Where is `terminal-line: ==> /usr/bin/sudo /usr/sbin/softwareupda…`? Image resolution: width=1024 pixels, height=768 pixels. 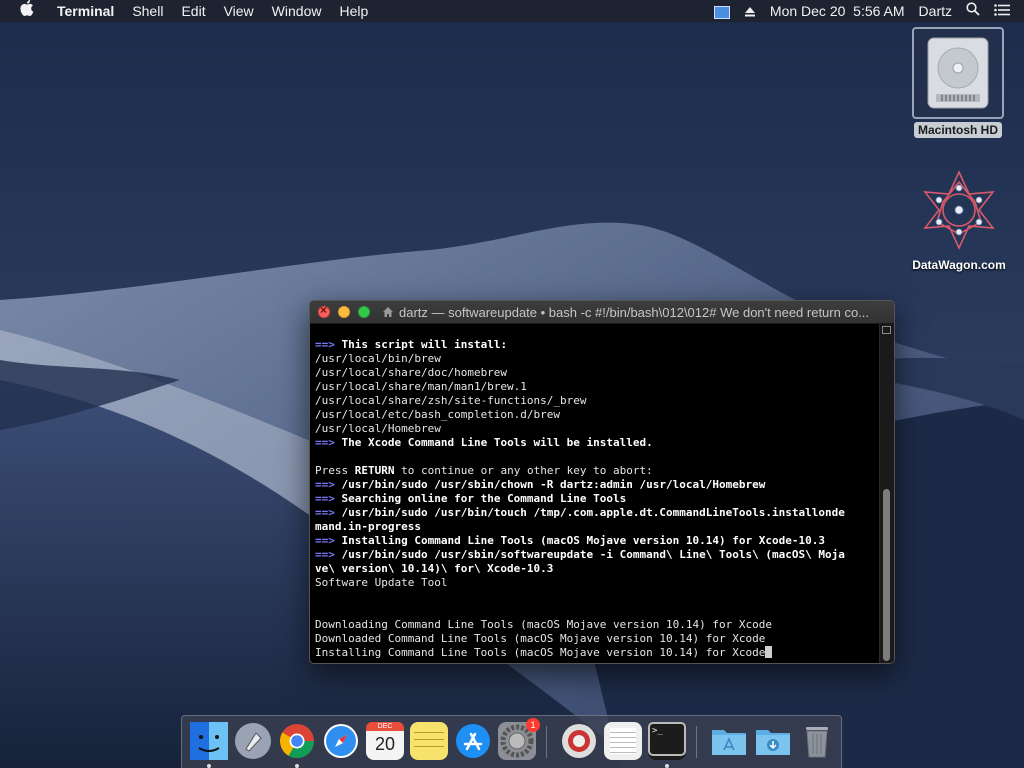 terminal-line: ==> /usr/bin/sudo /usr/sbin/softwareupda… is located at coordinates (597, 555).